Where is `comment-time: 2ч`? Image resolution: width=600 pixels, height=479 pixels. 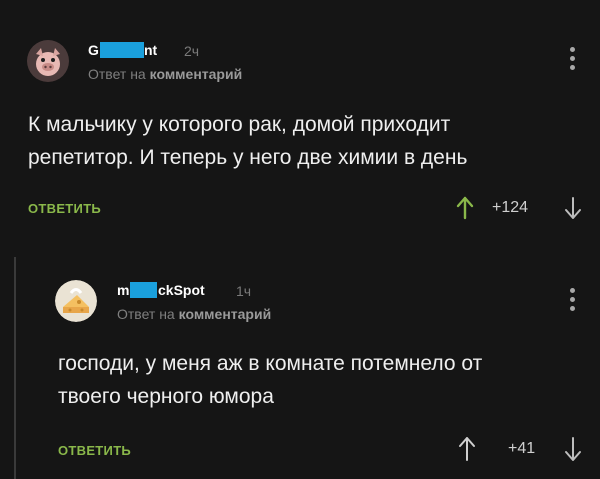 comment-time: 2ч is located at coordinates (192, 51).